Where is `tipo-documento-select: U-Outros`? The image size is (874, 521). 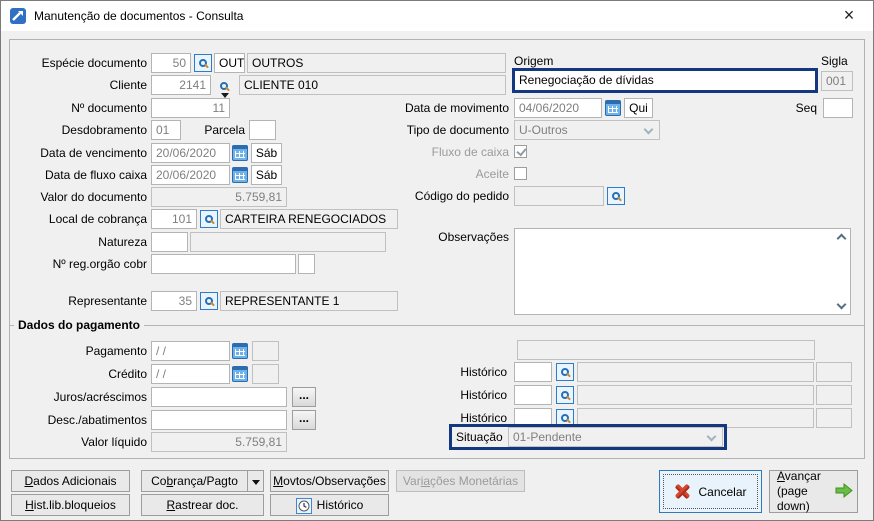
tipo-documento-select: U-Outros is located at coordinates (587, 130).